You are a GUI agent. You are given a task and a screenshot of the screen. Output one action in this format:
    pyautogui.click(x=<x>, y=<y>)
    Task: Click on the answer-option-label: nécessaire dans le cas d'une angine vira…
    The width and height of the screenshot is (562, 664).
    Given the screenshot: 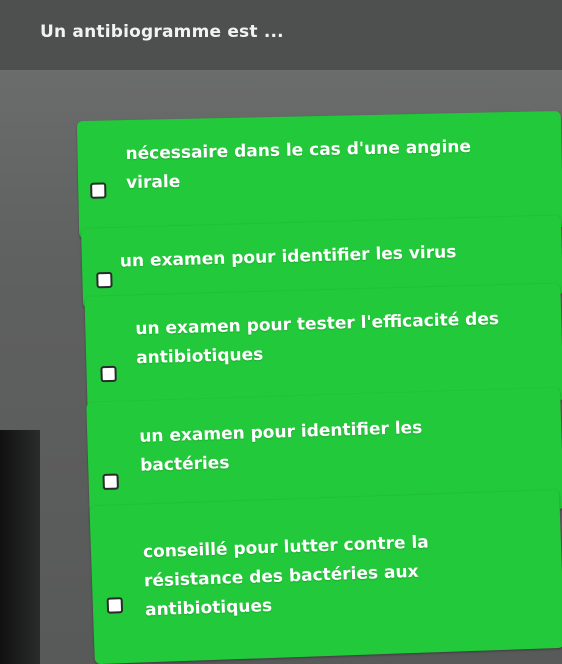 What is the action you would take?
    pyautogui.click(x=298, y=165)
    